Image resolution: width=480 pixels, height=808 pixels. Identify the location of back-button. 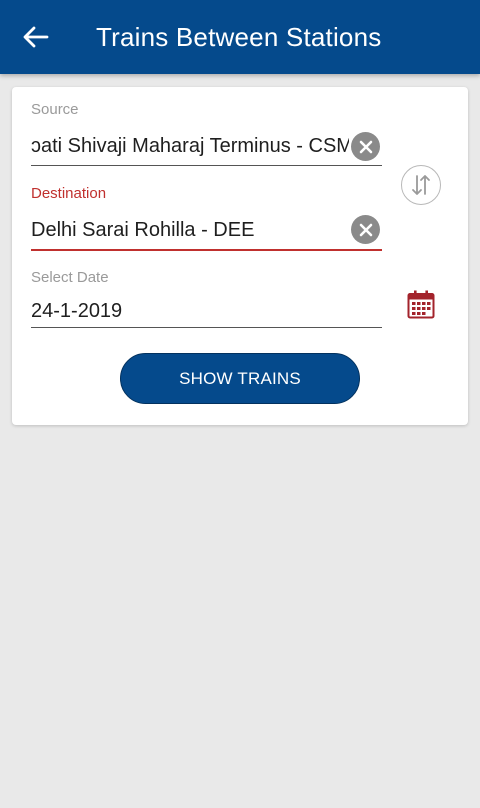
(36, 37).